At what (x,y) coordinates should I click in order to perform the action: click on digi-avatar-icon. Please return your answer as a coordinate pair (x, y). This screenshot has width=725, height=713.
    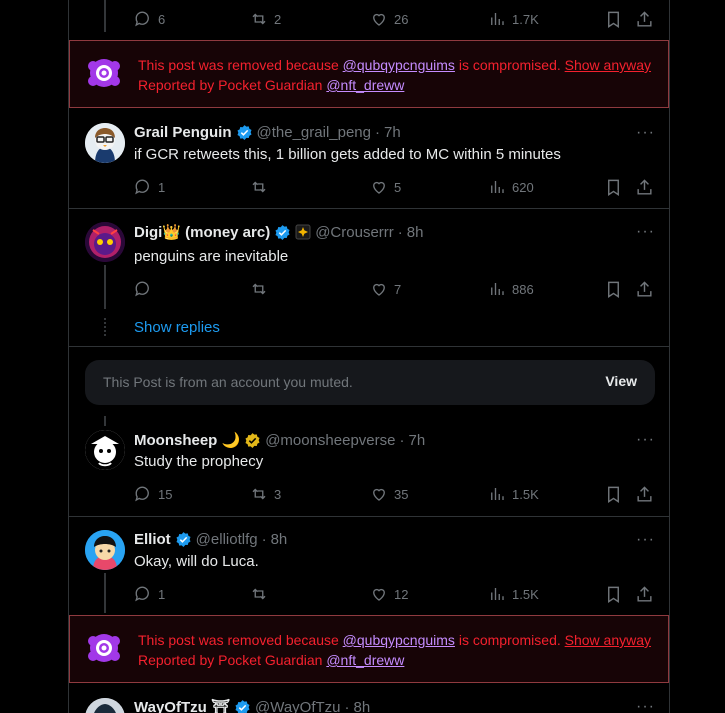
    Looking at the image, I should click on (105, 242).